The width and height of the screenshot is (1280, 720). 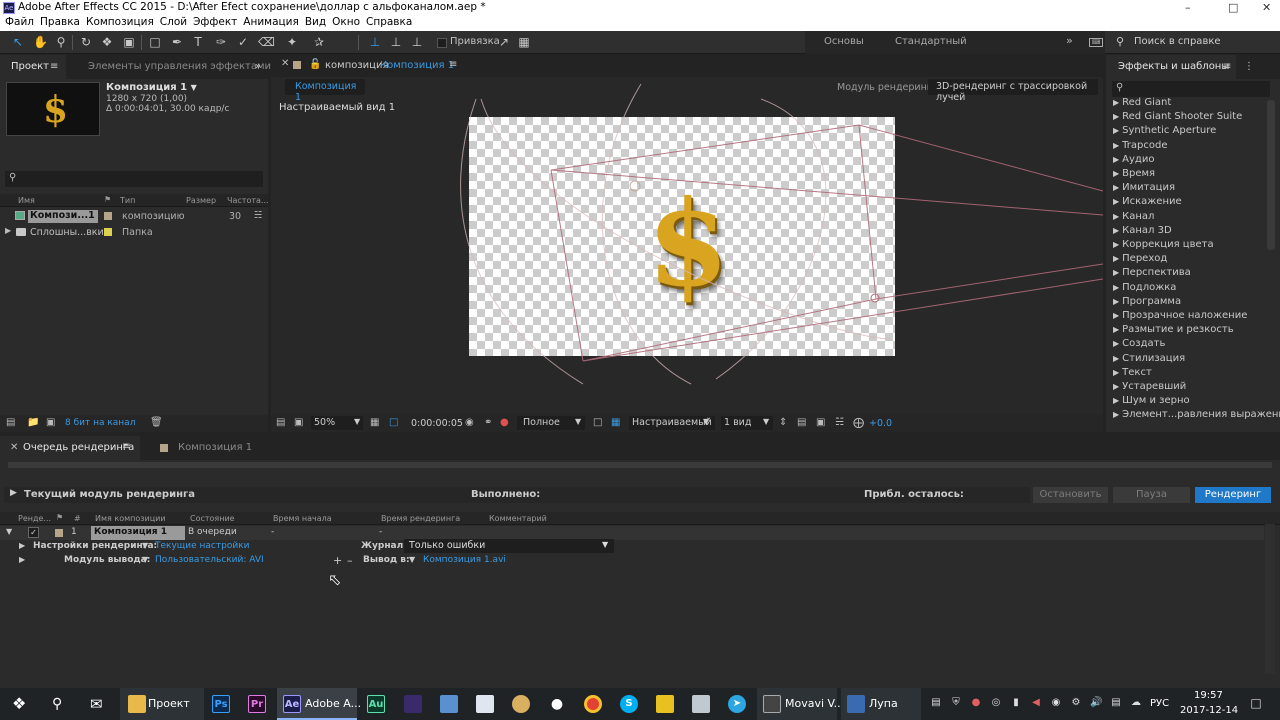 What do you see at coordinates (1144, 189) in the screenshot?
I see `effect-category-item: ▶ Имитация` at bounding box center [1144, 189].